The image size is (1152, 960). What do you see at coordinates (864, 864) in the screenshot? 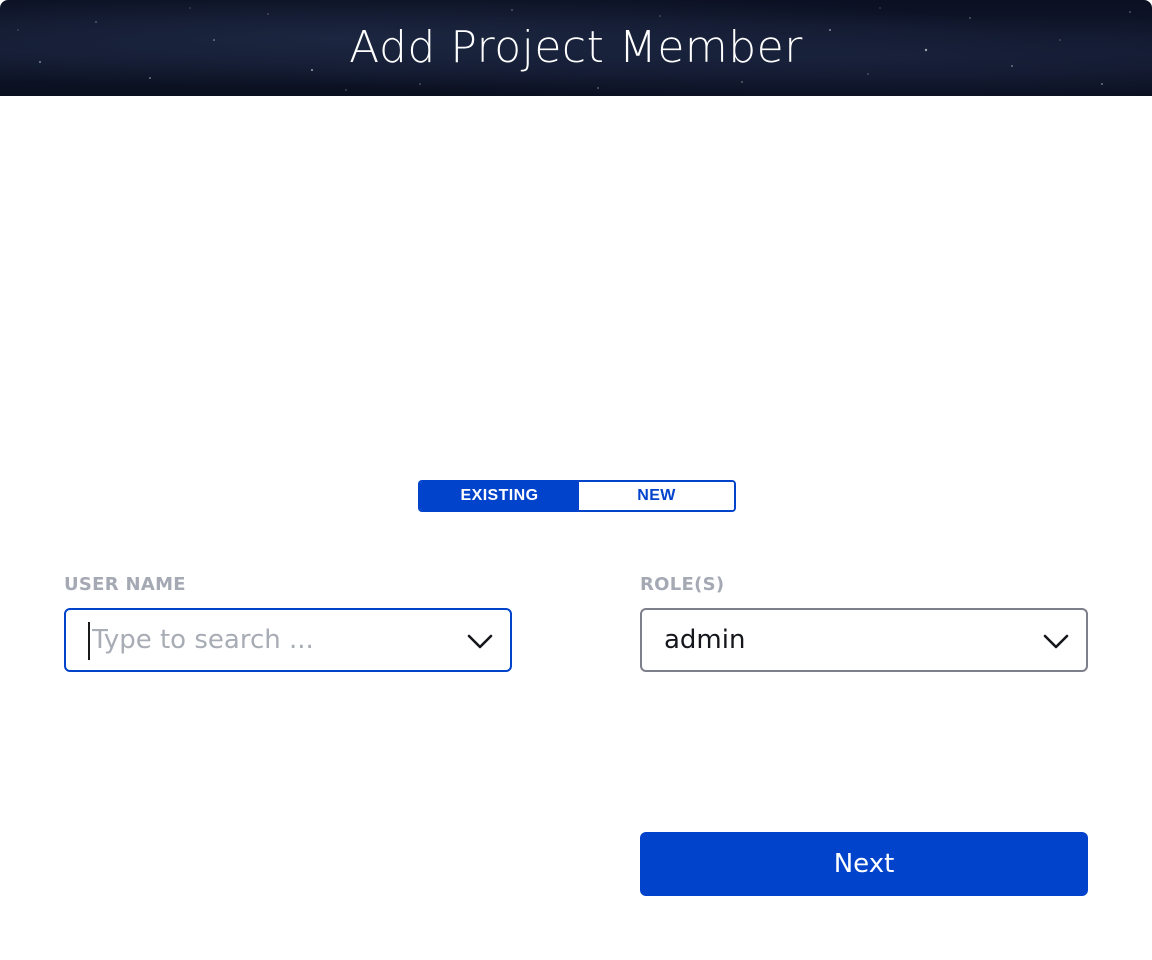
I see `next-button: Next` at bounding box center [864, 864].